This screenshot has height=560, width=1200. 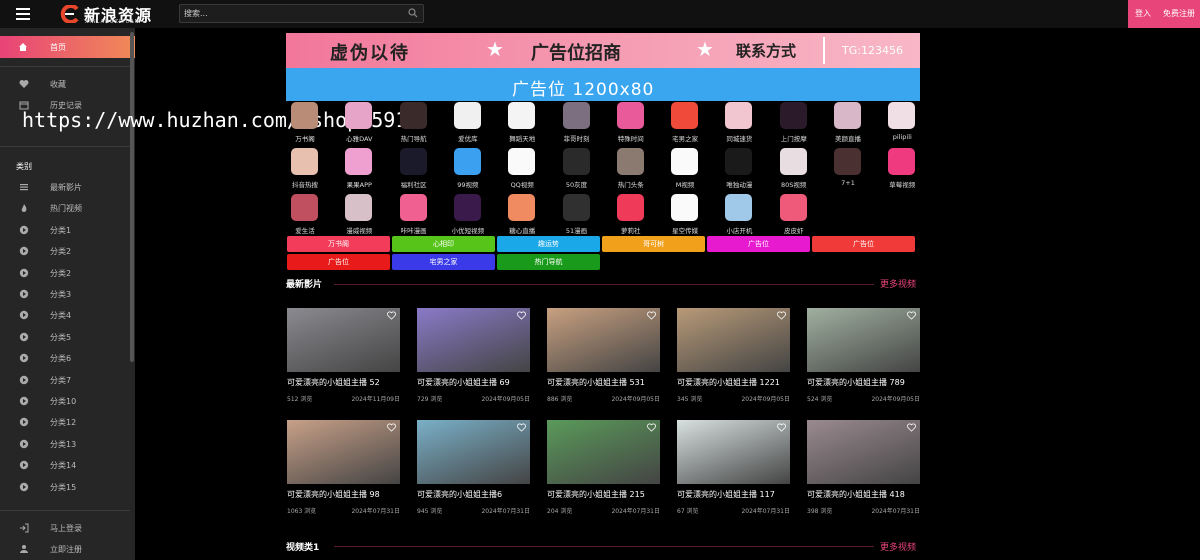 I want to click on video-title: 可爱漂亮的小姐姐主播6, so click(x=459, y=494).